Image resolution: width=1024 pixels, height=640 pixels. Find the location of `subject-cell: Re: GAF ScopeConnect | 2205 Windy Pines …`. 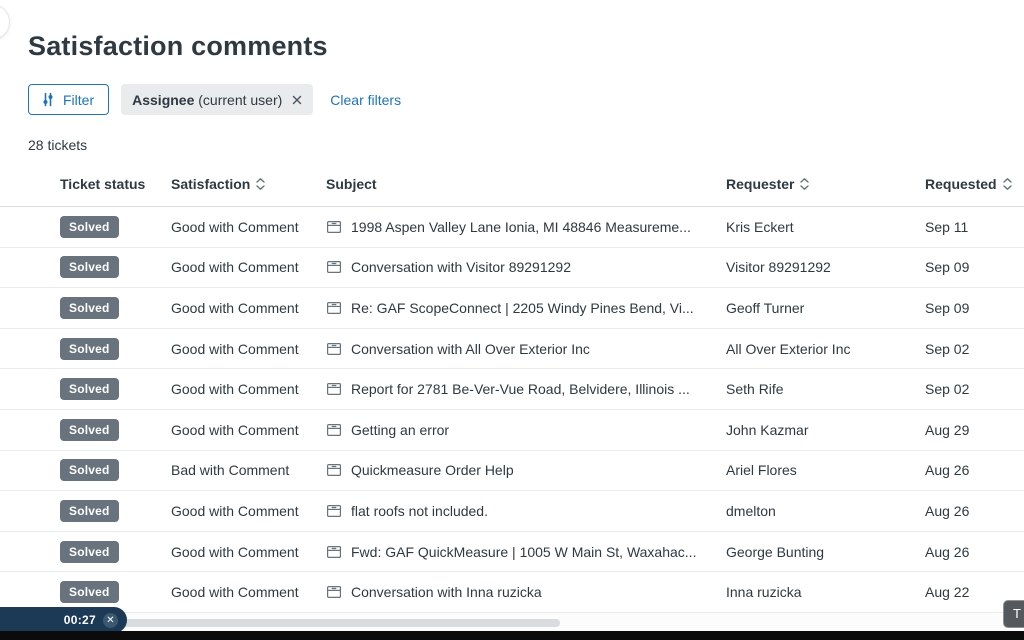

subject-cell: Re: GAF ScopeConnect | 2205 Windy Pines … is located at coordinates (520, 308).